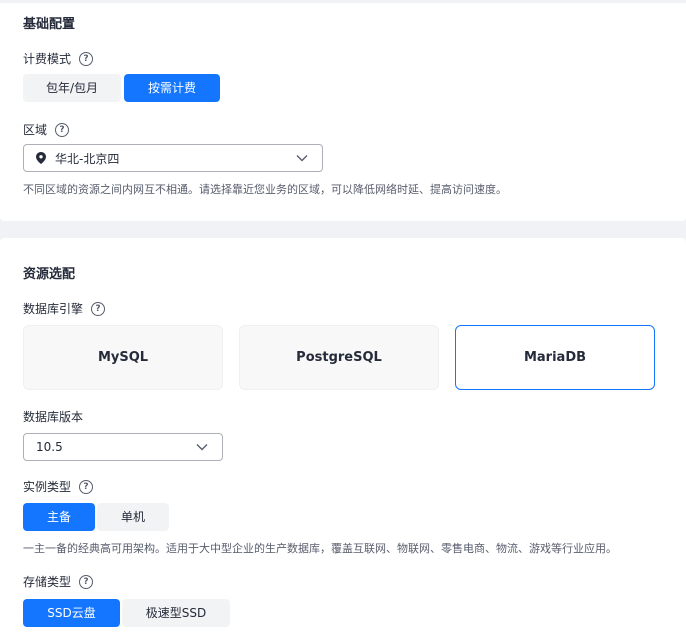  Describe the element at coordinates (49, 447) in the screenshot. I see `db-version-select-value: 10.5` at that location.